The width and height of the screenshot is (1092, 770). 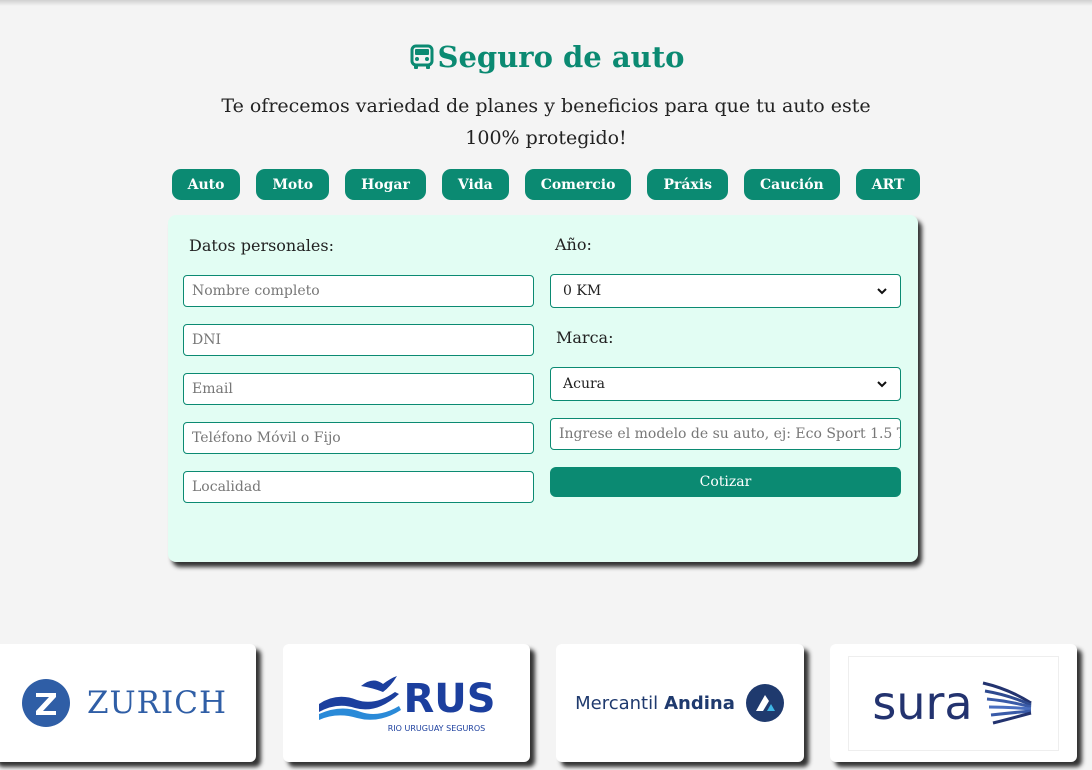 What do you see at coordinates (385, 184) in the screenshot?
I see `tab-hogar: Hogar` at bounding box center [385, 184].